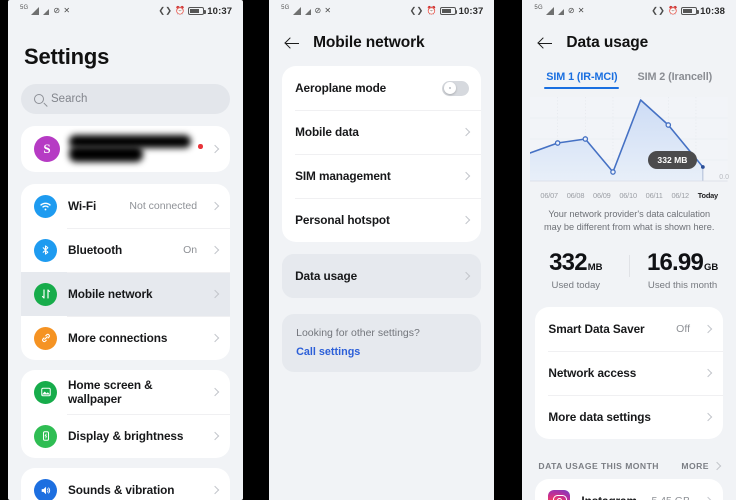  Describe the element at coordinates (126, 99) in the screenshot. I see `search-input: Search` at that location.